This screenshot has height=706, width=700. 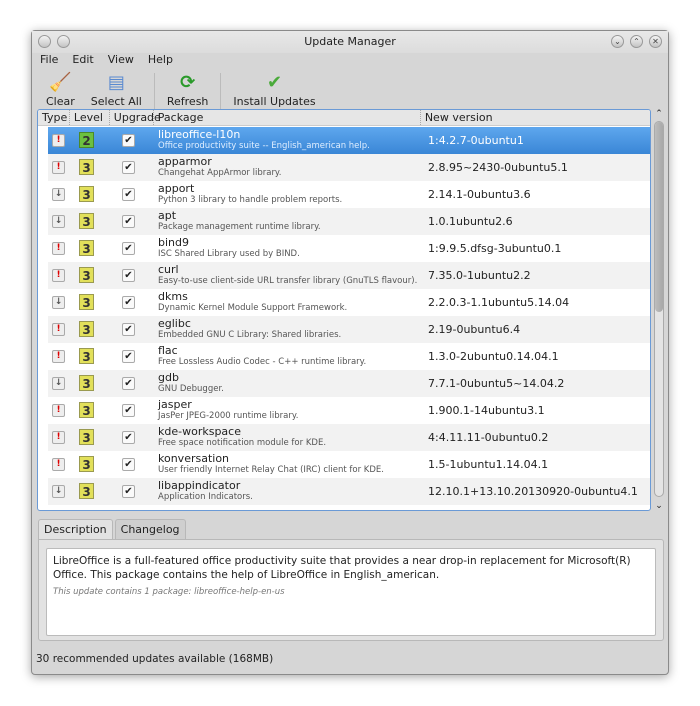 What do you see at coordinates (287, 117) in the screenshot?
I see `column-package: Package` at bounding box center [287, 117].